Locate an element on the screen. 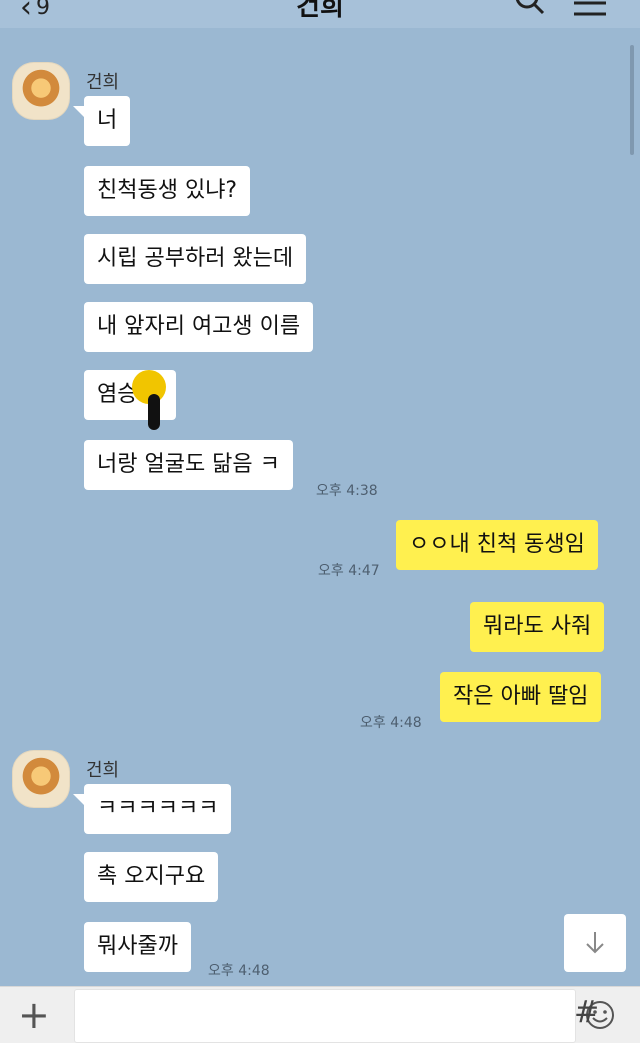  message-input is located at coordinates (344, 1016).